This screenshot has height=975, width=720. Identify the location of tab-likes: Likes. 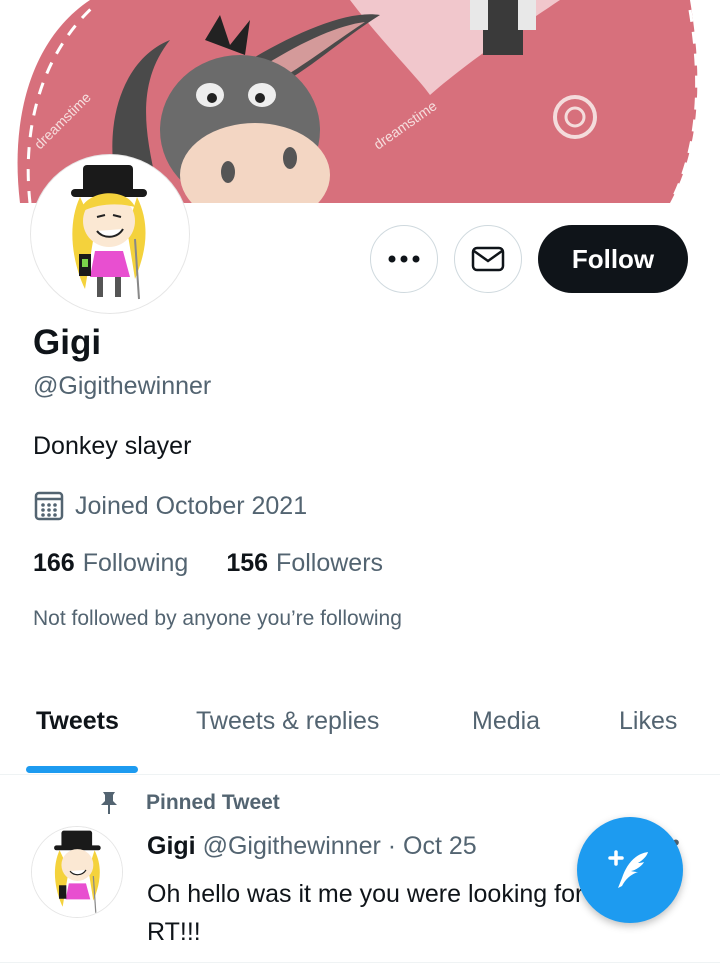
(648, 721).